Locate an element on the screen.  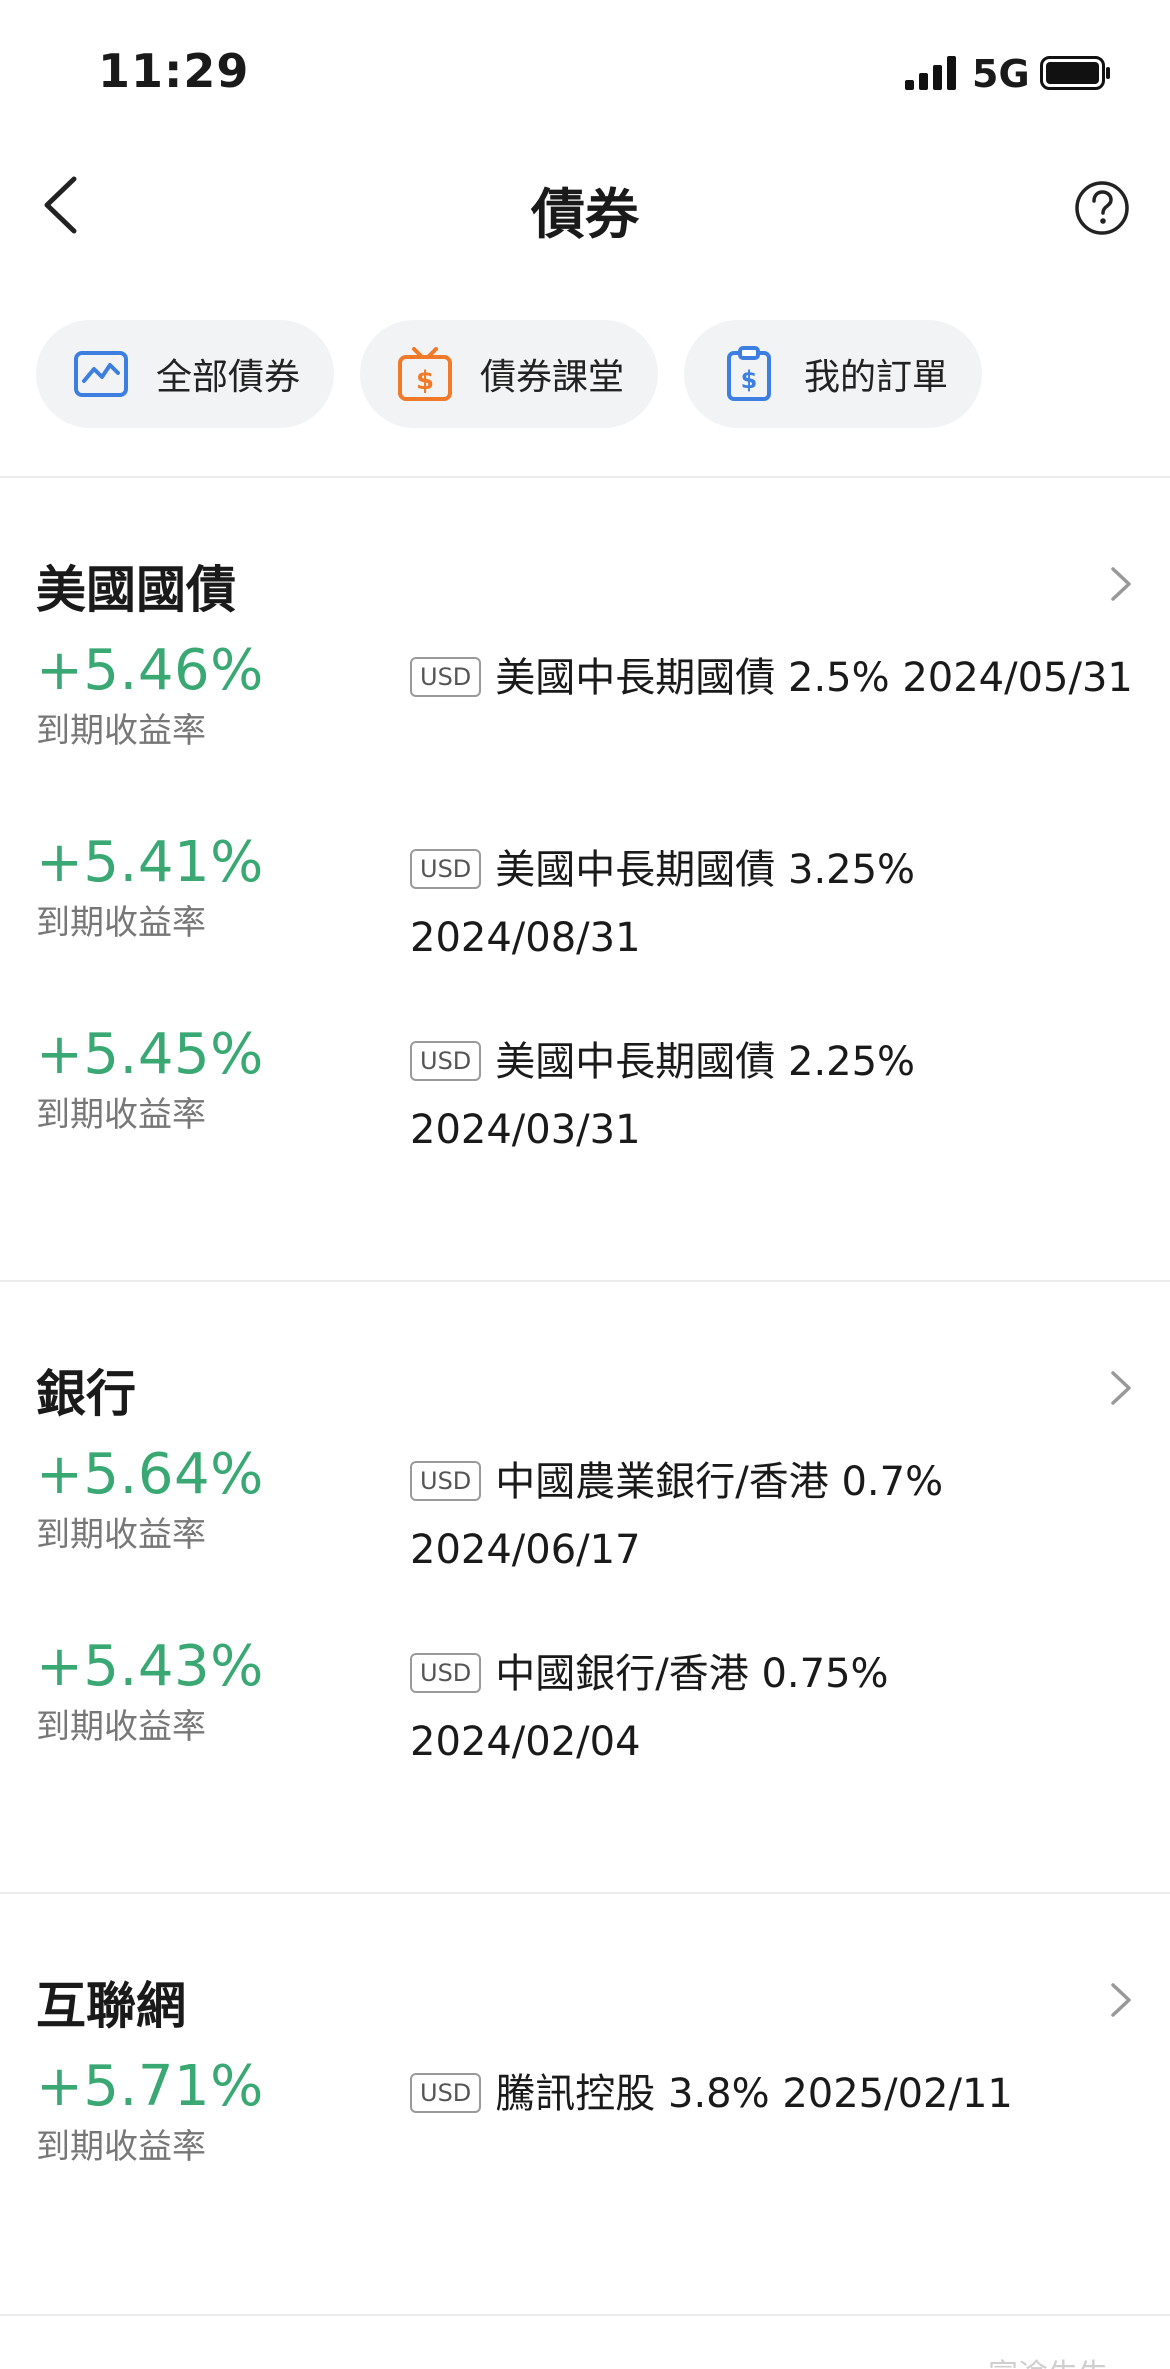
bond-class-label: 債券課堂 is located at coordinates (552, 377).